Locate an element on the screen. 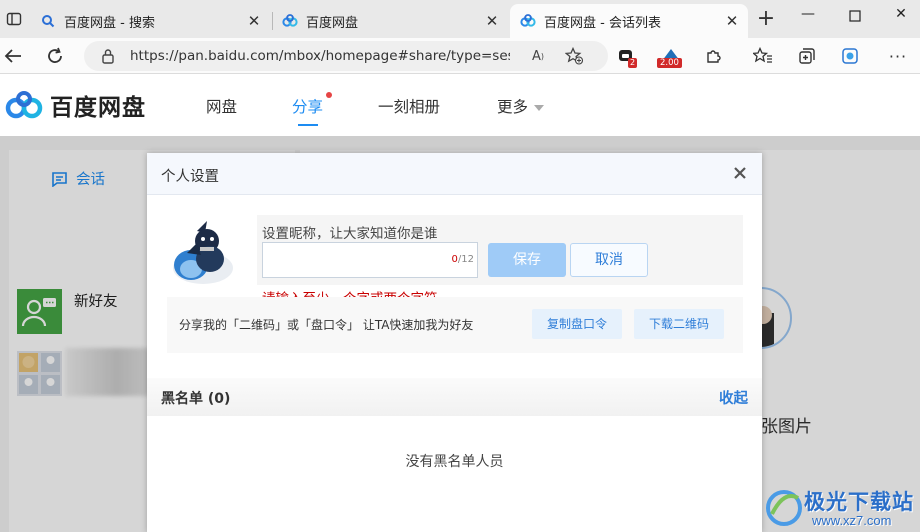 The height and width of the screenshot is (532, 920). baidu-netdisk-logo-icon is located at coordinates (24, 105).